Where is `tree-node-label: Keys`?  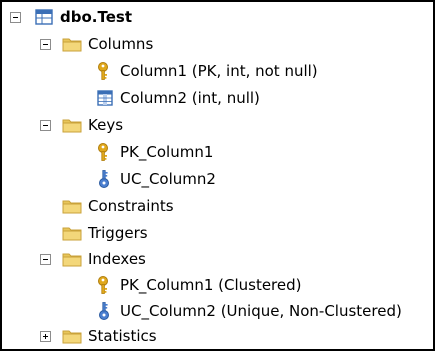 tree-node-label: Keys is located at coordinates (106, 125).